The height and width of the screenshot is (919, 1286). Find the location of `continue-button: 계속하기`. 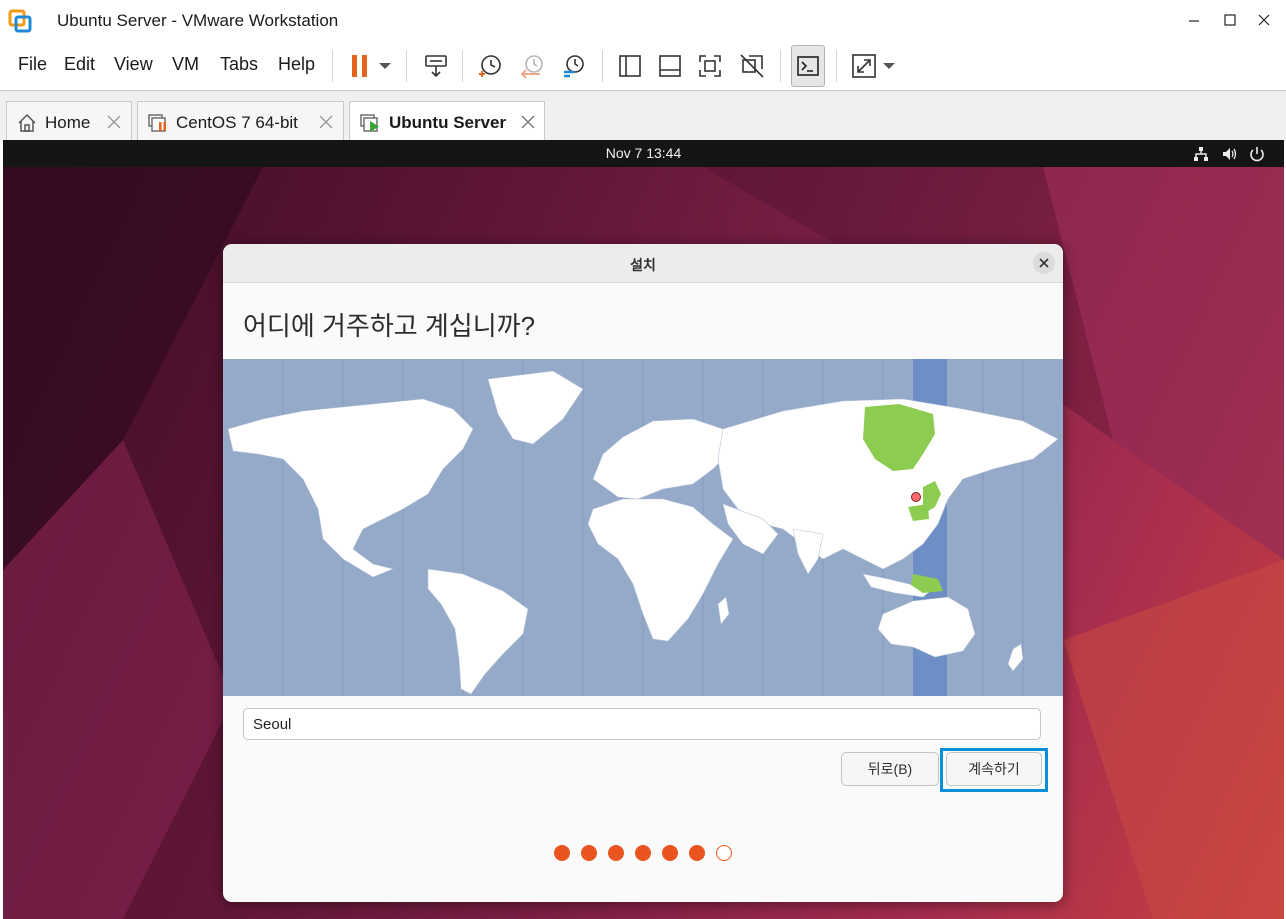

continue-button: 계속하기 is located at coordinates (994, 769).